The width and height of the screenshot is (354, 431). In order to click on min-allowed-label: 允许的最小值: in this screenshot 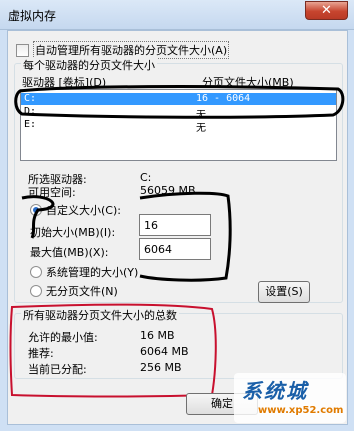, I will do `click(63, 337)`.